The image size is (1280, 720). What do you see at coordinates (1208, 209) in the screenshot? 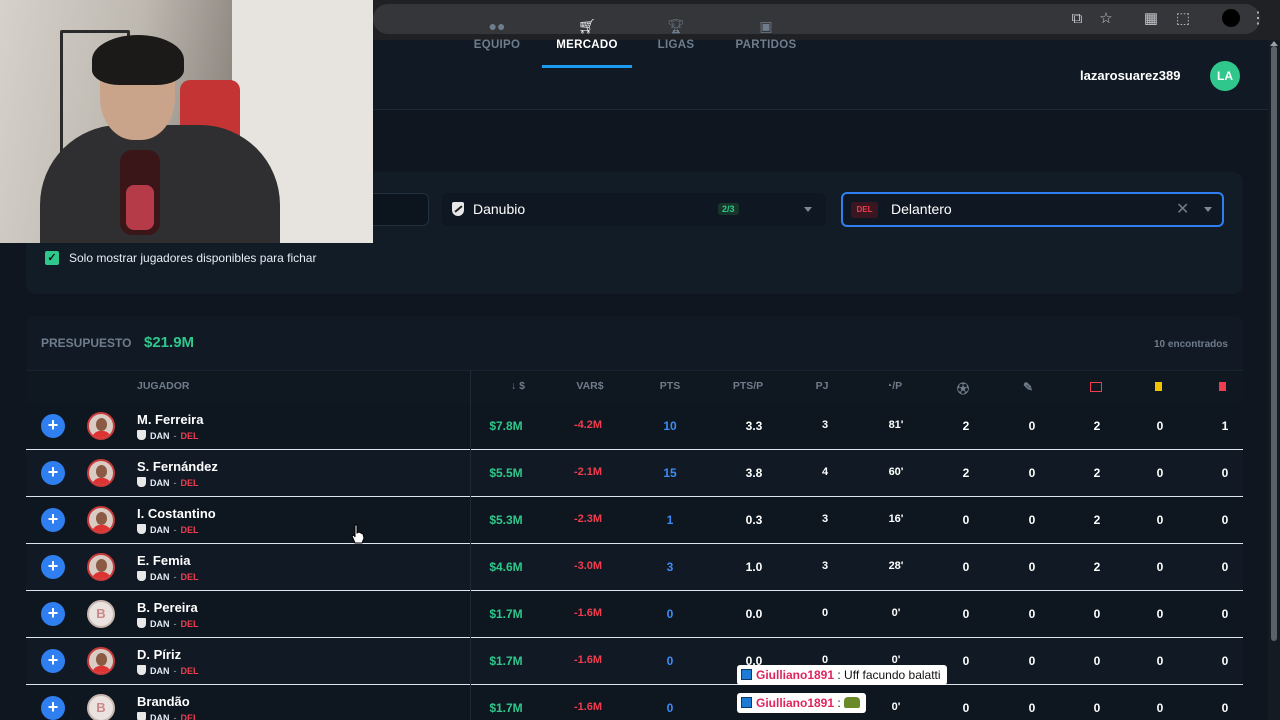
I see `chevron-down-icon` at bounding box center [1208, 209].